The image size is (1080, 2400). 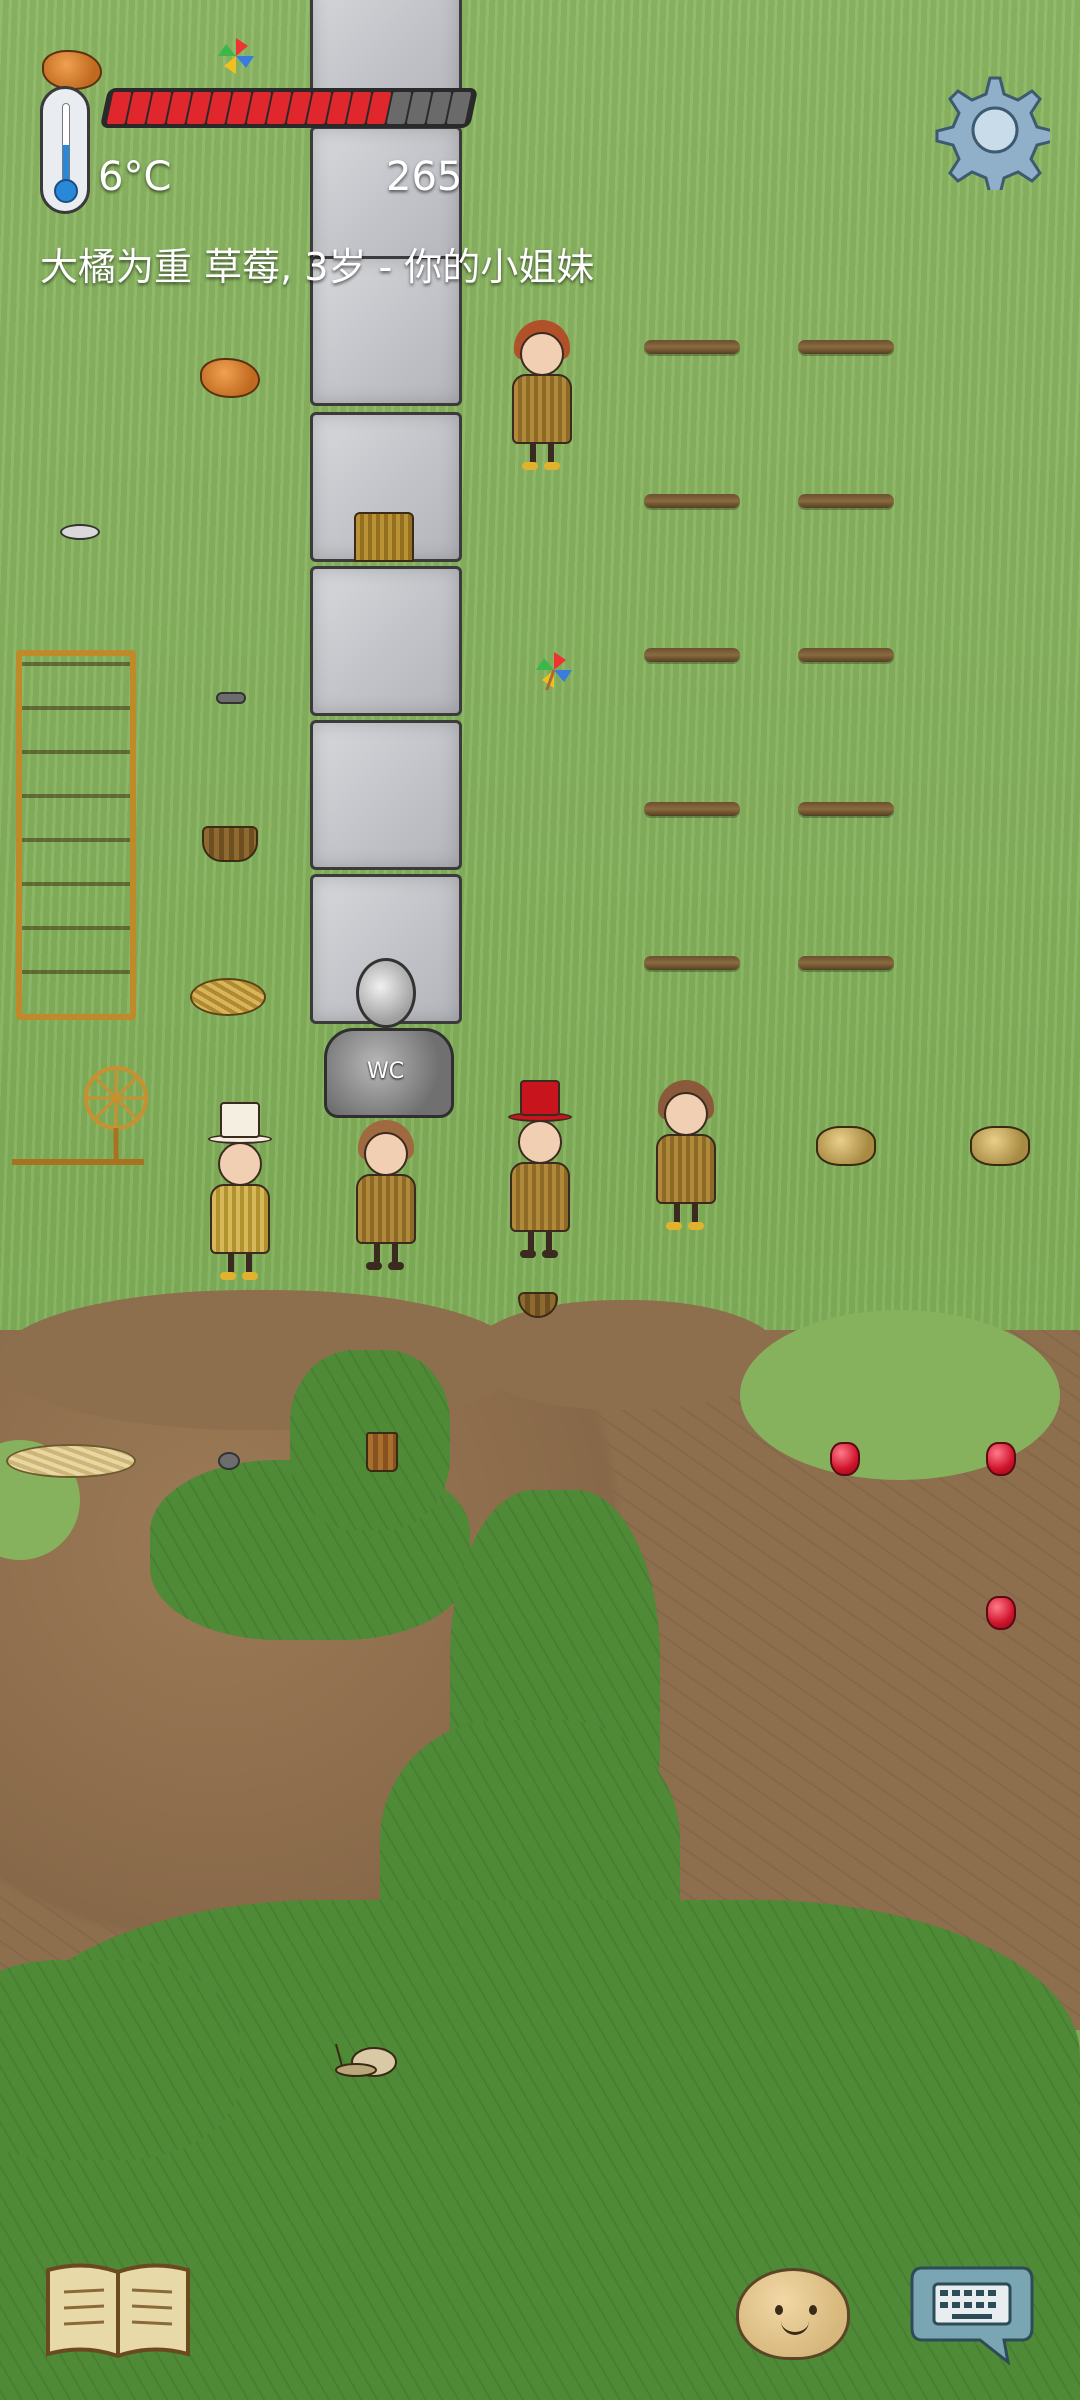 I want to click on round-stone, so click(x=229, y=1461).